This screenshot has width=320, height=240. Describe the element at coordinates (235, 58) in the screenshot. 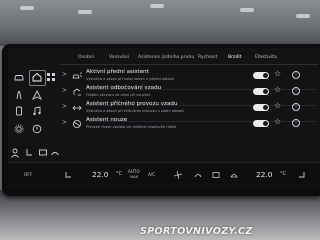

I see `tab-brzdit: Brzdit` at that location.